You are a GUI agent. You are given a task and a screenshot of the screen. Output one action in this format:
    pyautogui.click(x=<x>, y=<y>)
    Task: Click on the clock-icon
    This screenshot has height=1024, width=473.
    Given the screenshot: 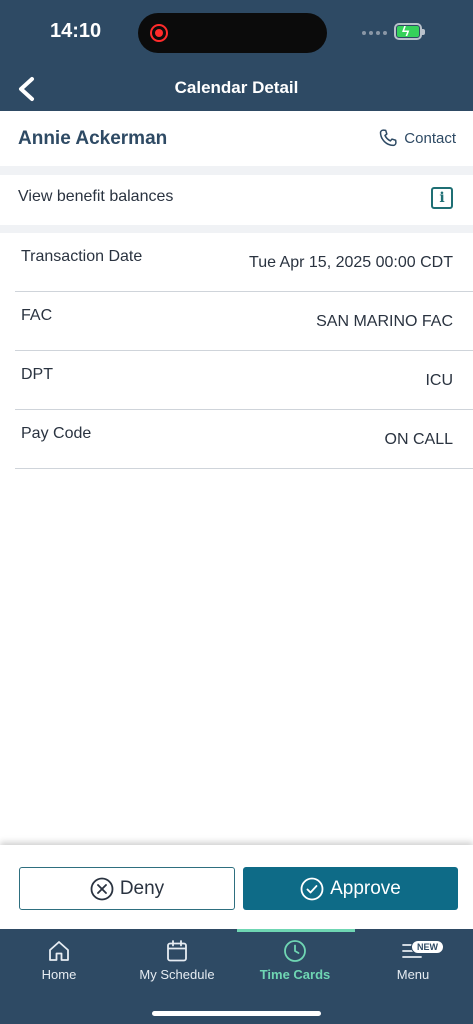 What is the action you would take?
    pyautogui.click(x=295, y=951)
    